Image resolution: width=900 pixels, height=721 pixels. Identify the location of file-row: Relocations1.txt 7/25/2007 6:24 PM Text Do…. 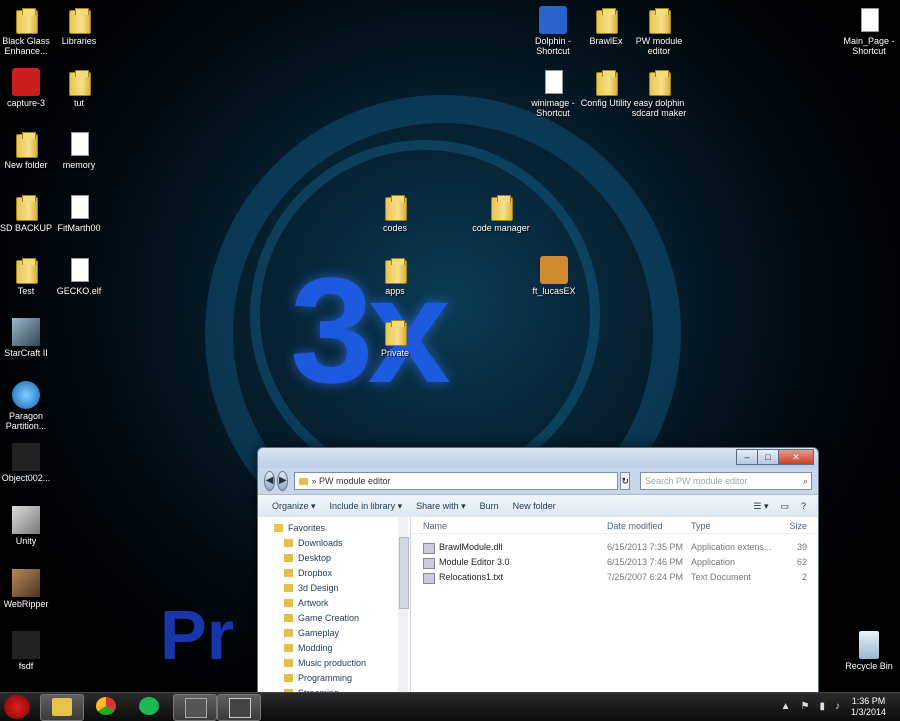
(614, 577).